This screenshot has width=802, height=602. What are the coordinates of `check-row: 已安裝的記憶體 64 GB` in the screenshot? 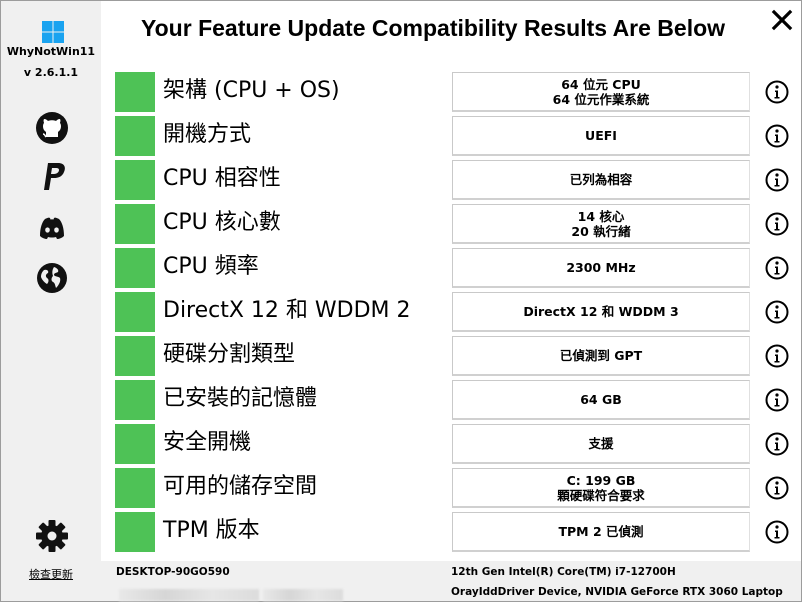 It's located at (455, 400).